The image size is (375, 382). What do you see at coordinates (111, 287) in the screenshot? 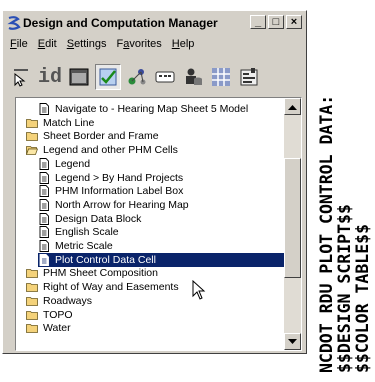
I see `tree-item-label: Right of Way and Easements` at bounding box center [111, 287].